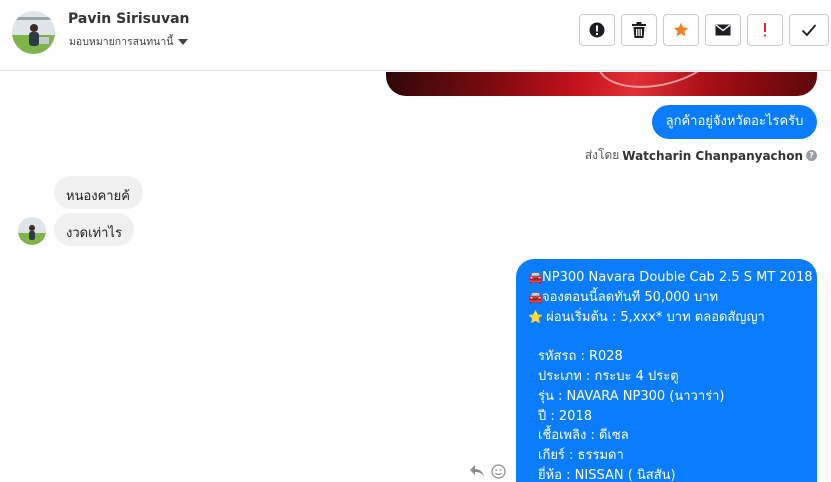 This screenshot has height=482, width=831. I want to click on trash-icon, so click(639, 30).